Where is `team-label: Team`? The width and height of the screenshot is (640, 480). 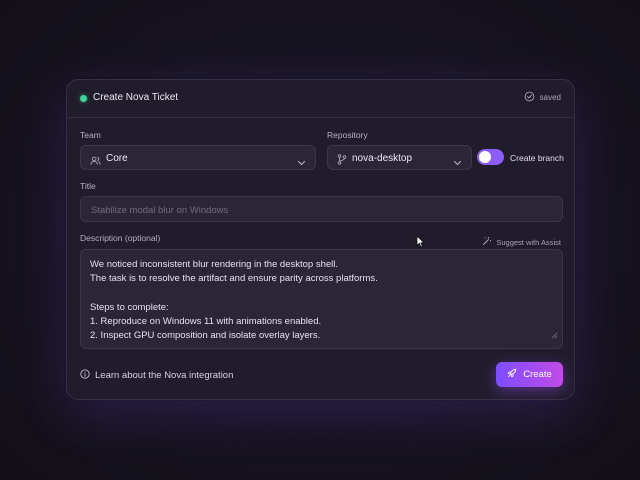
team-label: Team is located at coordinates (90, 135).